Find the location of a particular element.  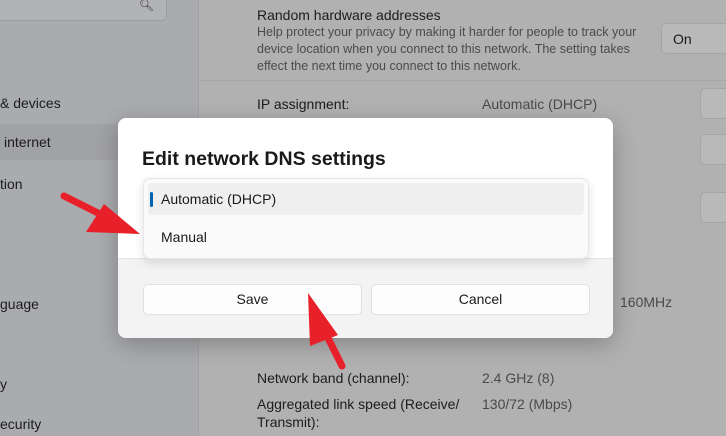

random-hw-value: On is located at coordinates (682, 39).